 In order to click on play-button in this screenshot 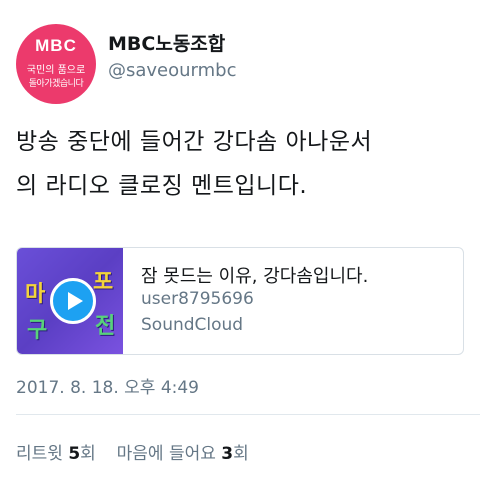, I will do `click(73, 301)`.